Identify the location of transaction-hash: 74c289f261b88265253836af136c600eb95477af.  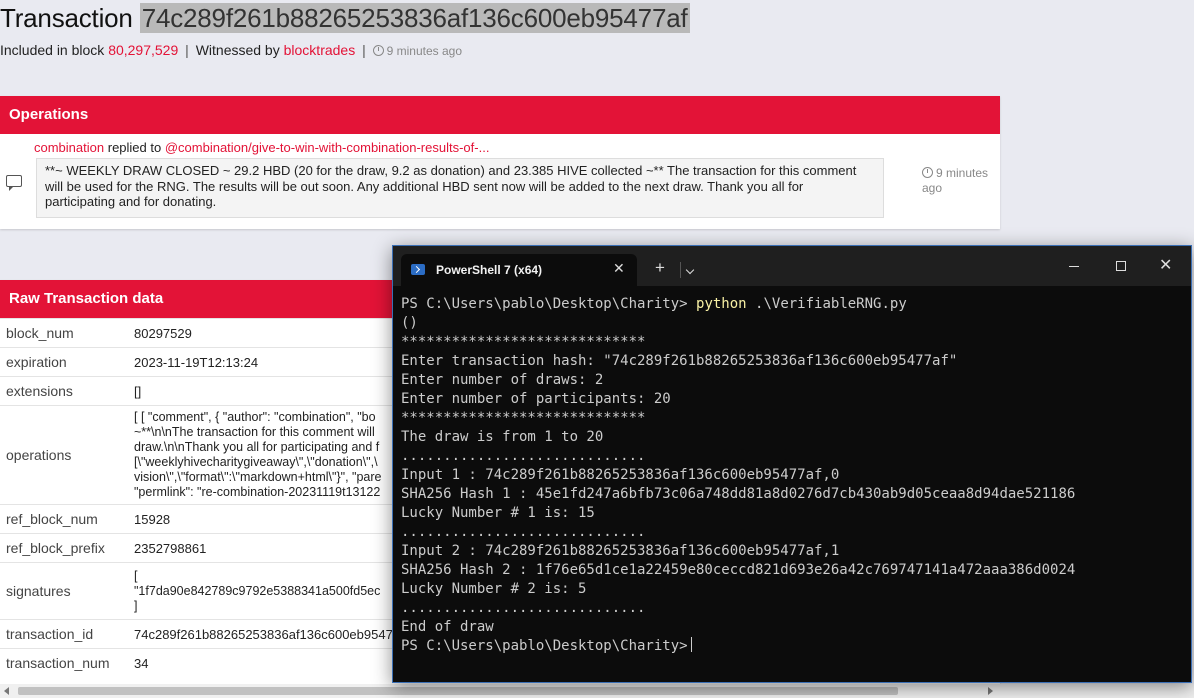
(414, 18).